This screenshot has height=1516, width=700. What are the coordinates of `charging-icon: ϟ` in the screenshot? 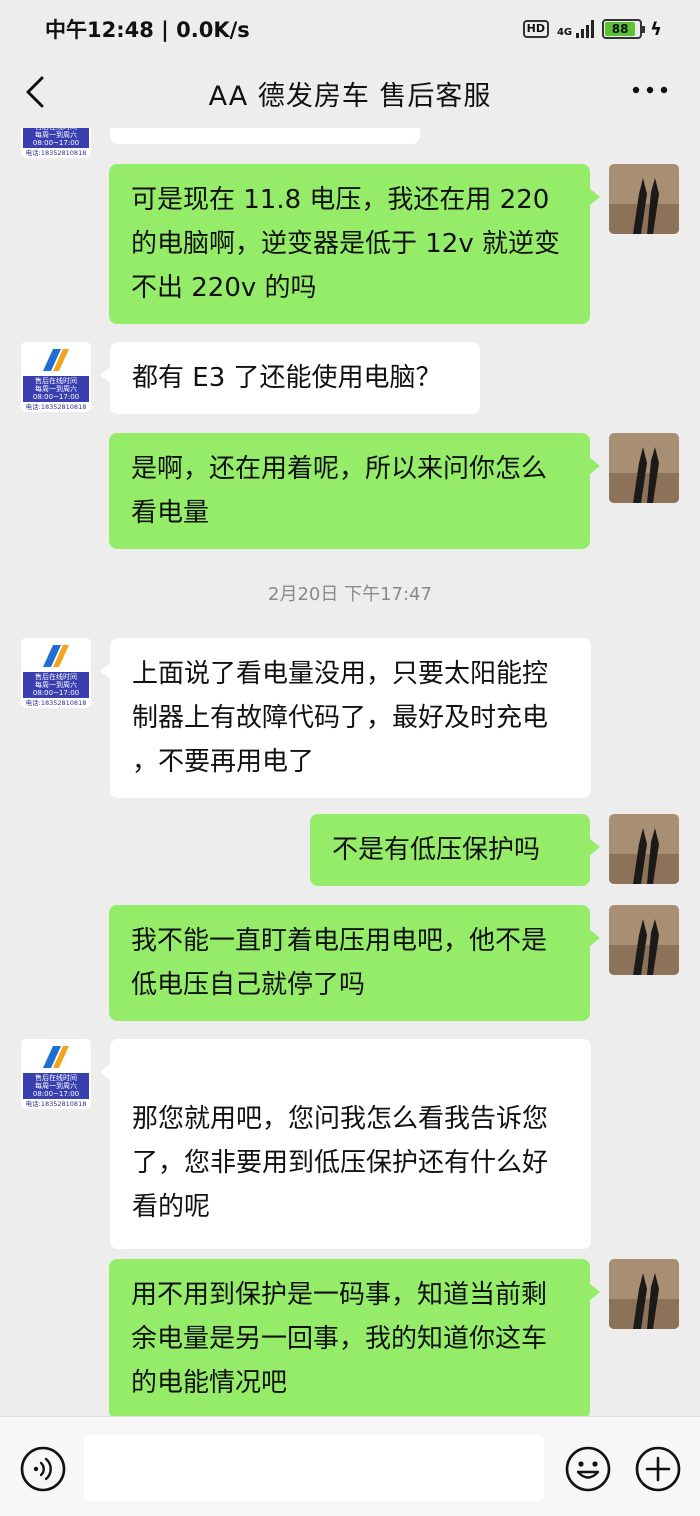 It's located at (656, 29).